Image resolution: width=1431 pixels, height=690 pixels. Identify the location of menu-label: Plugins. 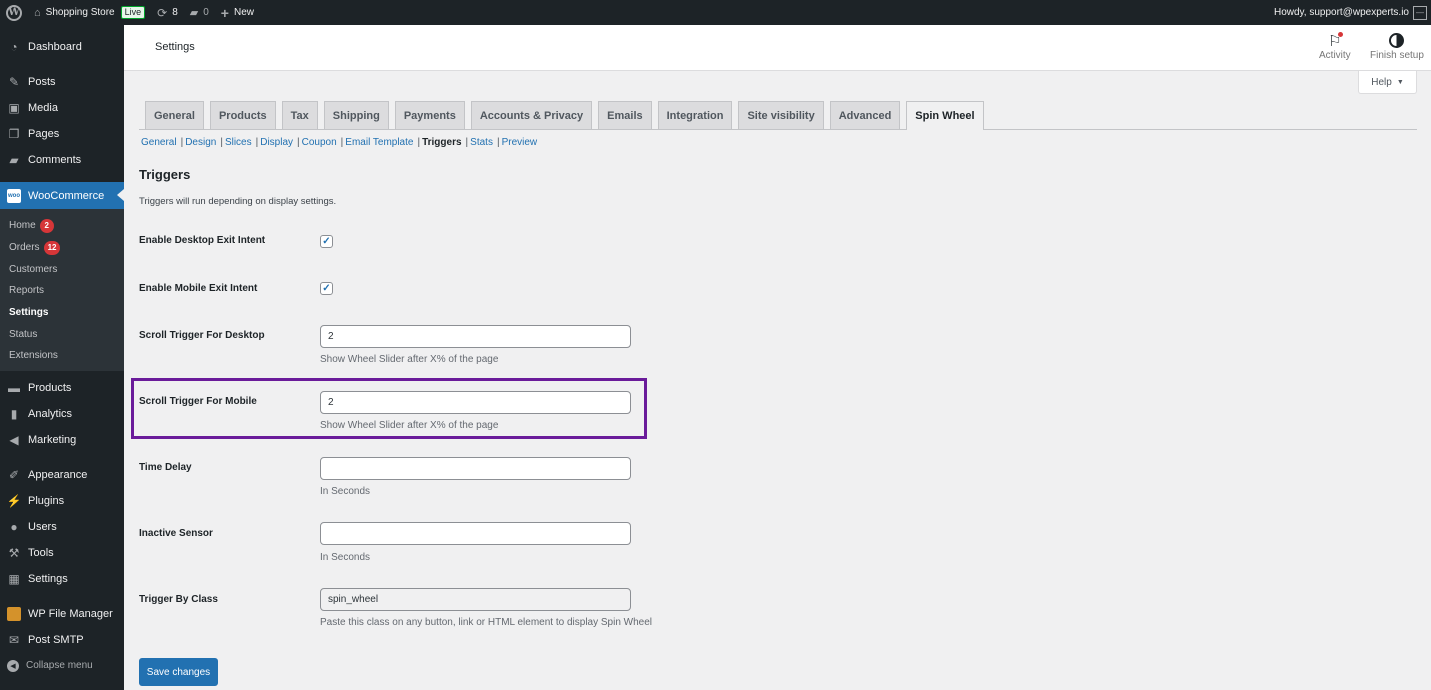
(46, 500).